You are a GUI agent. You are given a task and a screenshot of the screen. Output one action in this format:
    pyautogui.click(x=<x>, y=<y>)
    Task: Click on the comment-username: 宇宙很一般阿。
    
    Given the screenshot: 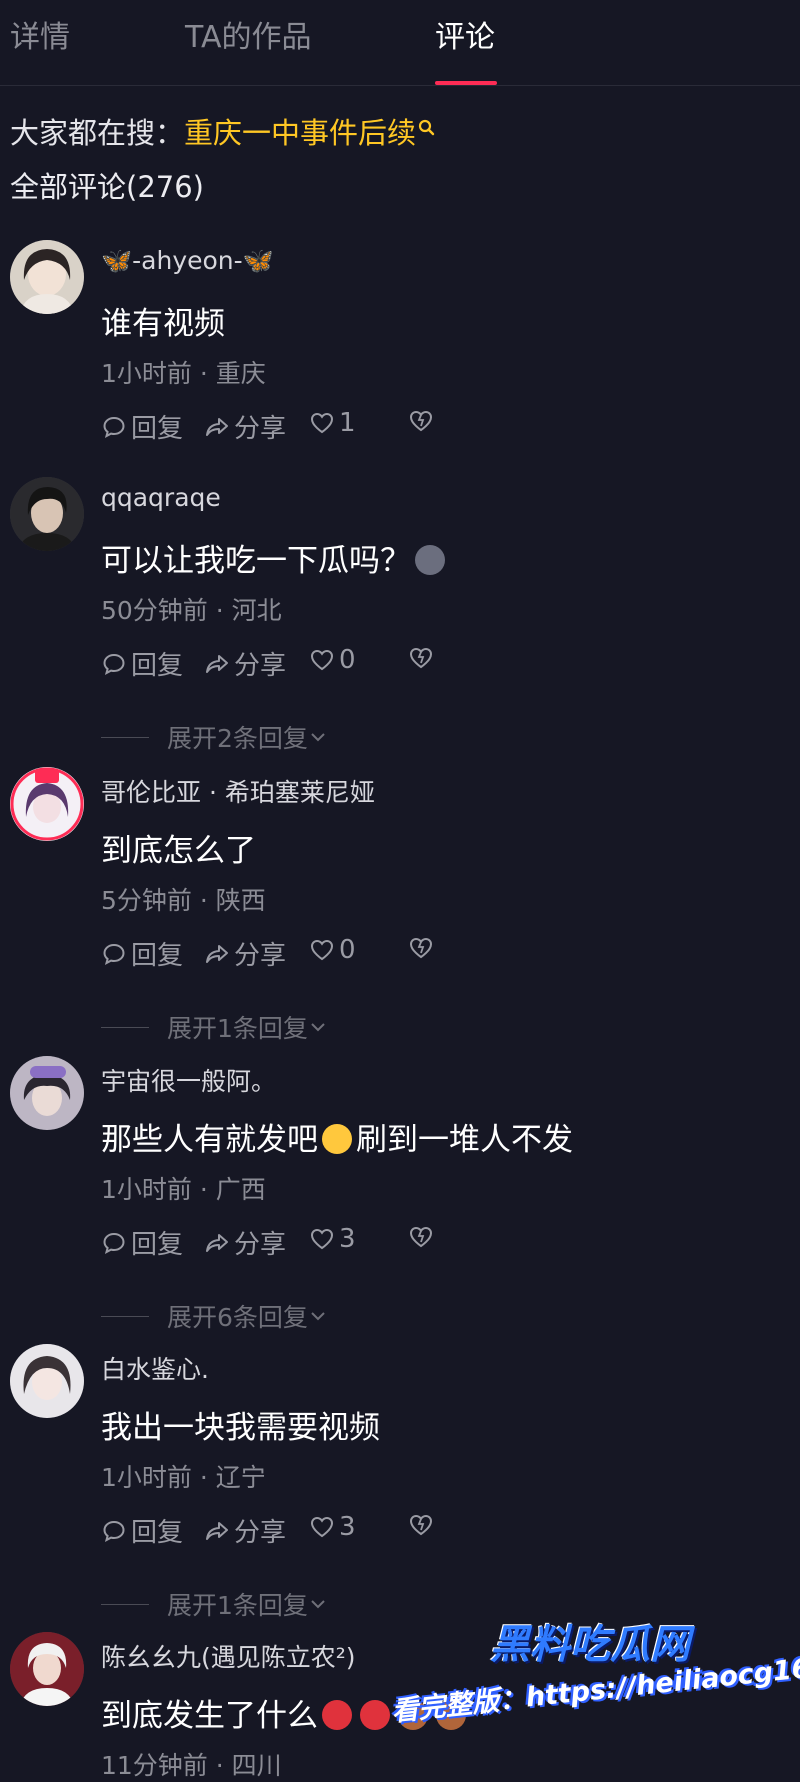 What is the action you would take?
    pyautogui.click(x=188, y=1080)
    